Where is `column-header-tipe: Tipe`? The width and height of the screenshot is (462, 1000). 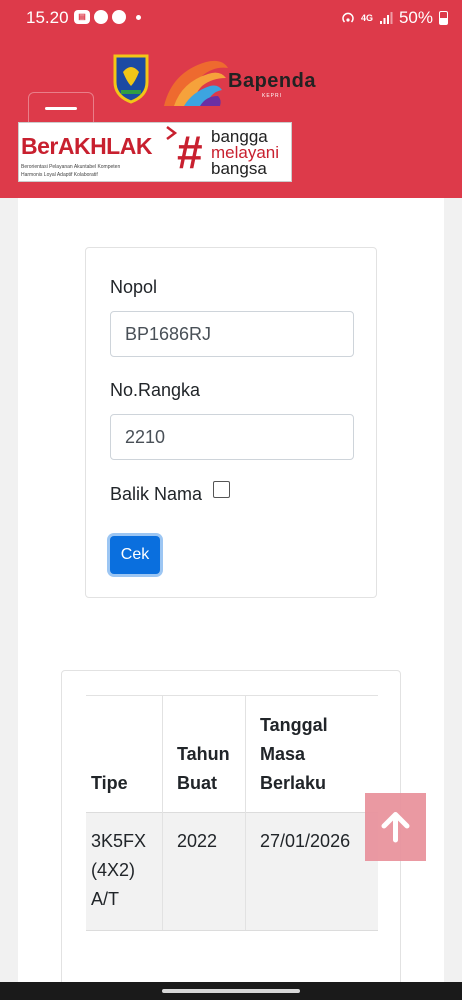 column-header-tipe: Tipe is located at coordinates (109, 783).